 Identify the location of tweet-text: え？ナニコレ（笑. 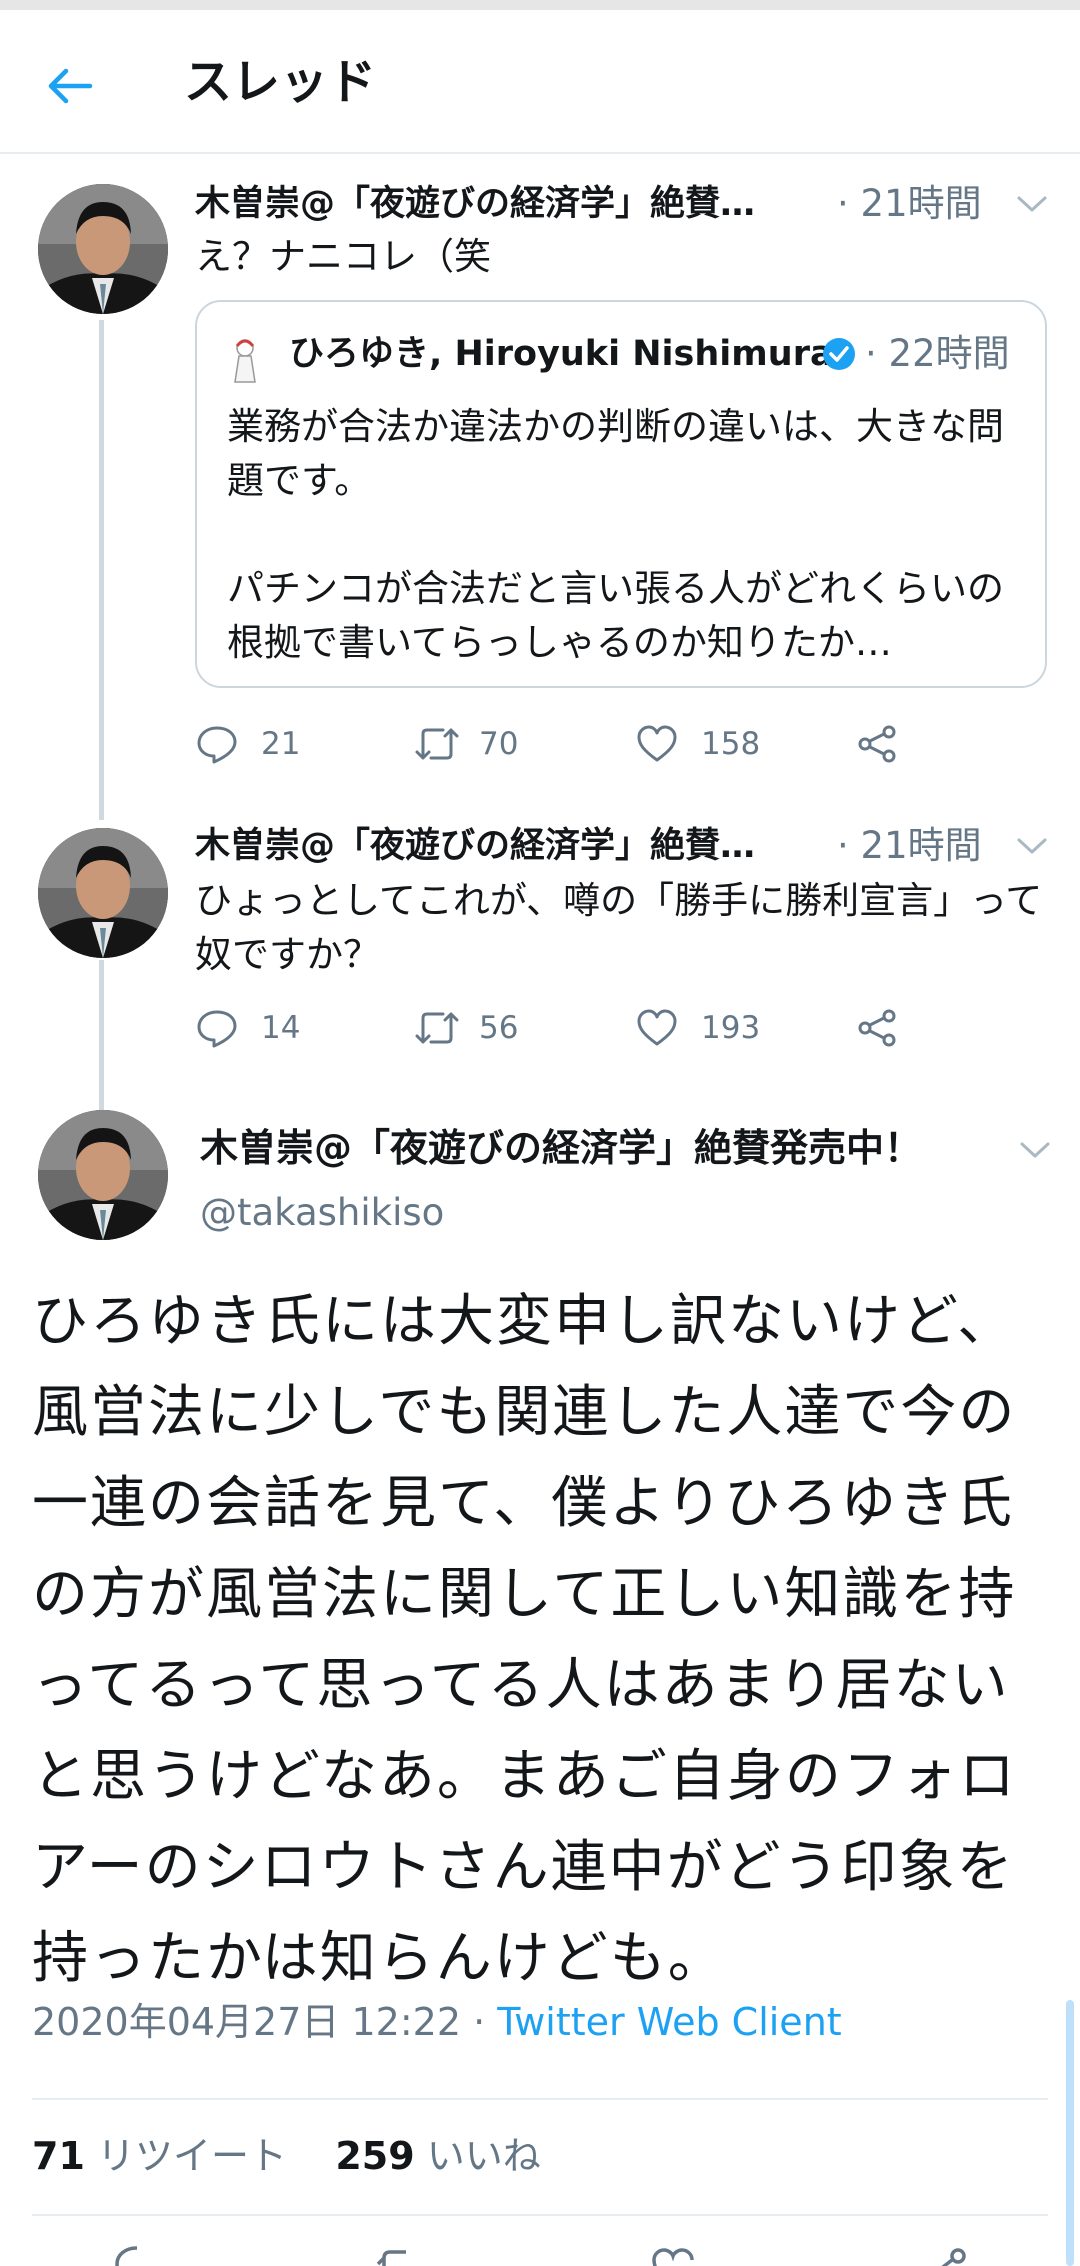
(343, 256).